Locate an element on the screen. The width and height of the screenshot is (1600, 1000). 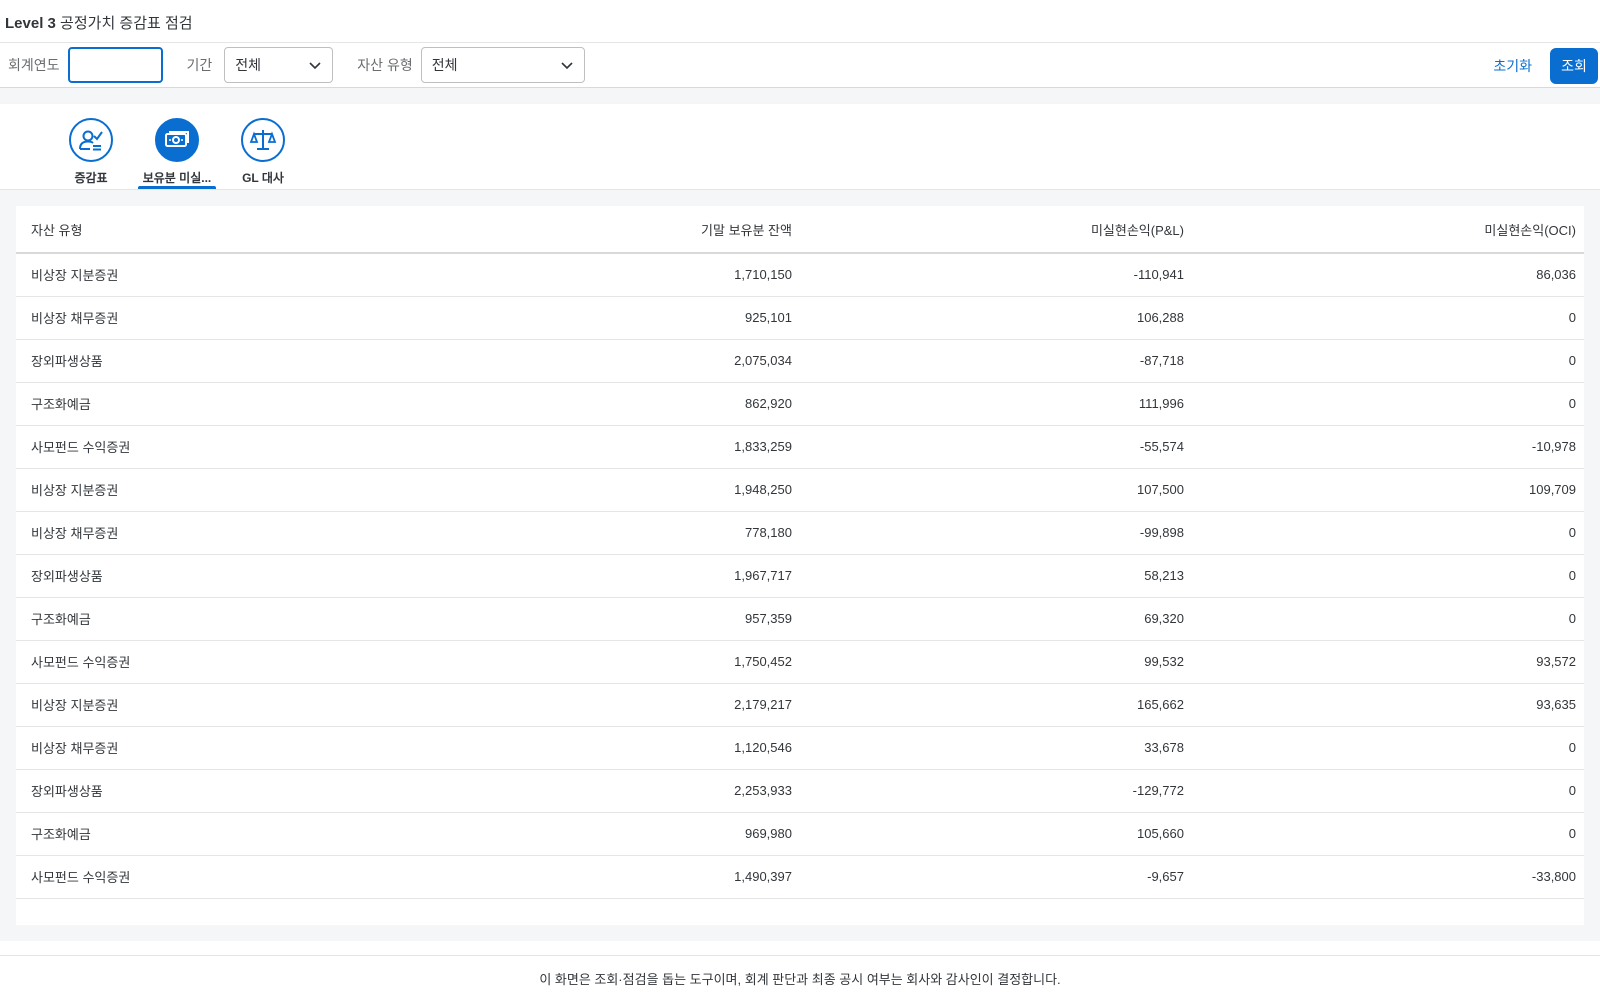
cell-pl: 69,320 is located at coordinates (995, 619).